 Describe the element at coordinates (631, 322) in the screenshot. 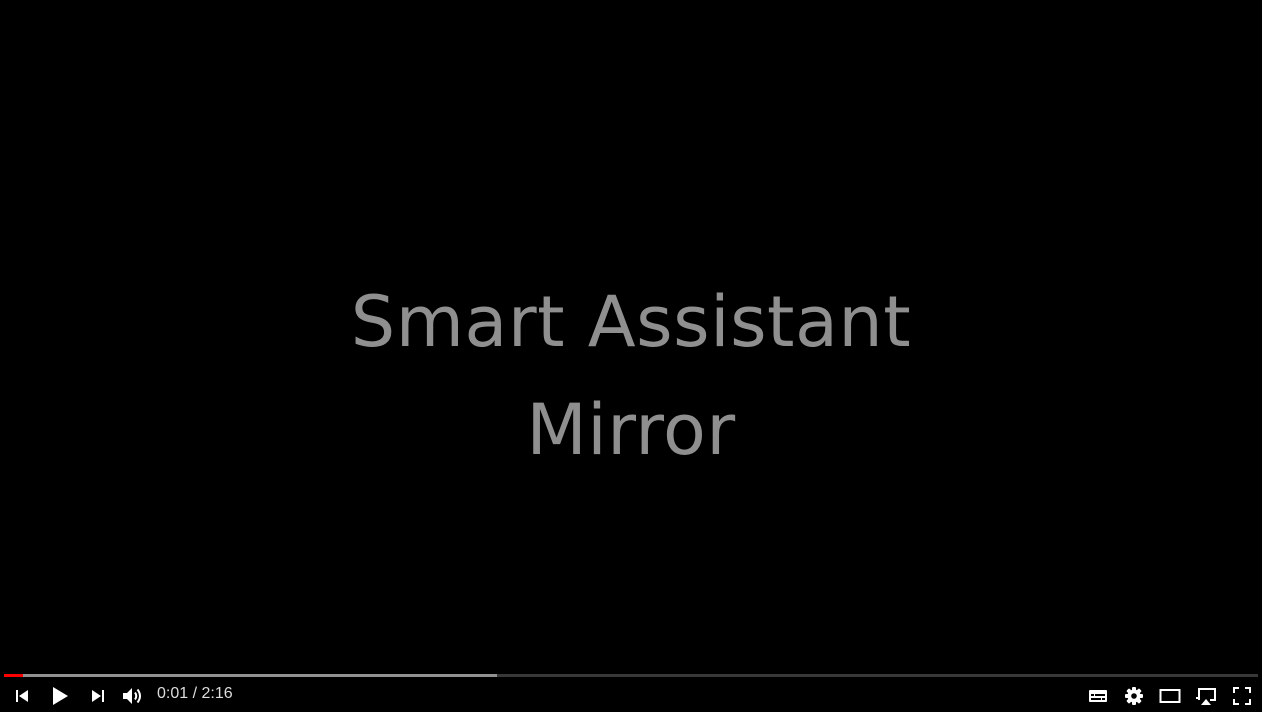

I see `title-line-1: Smart Assistant` at that location.